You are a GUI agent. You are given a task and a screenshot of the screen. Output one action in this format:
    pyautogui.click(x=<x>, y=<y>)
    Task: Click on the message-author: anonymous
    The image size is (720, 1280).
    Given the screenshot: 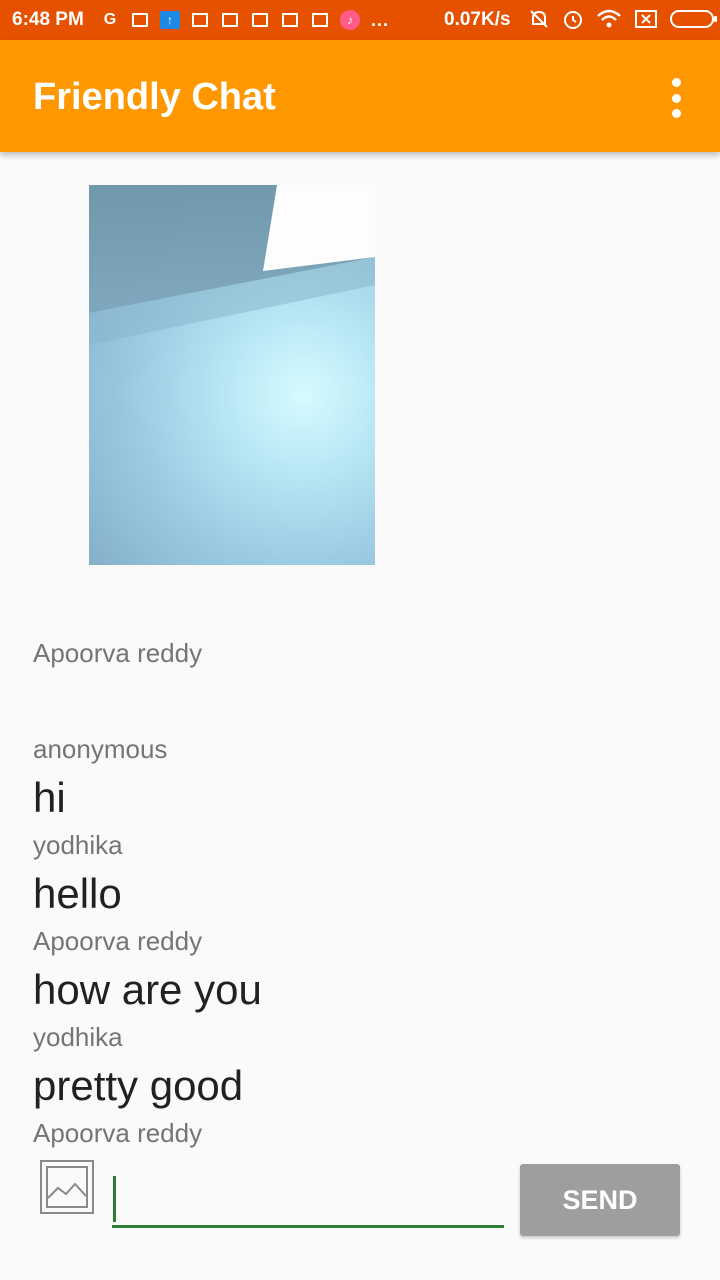 What is the action you would take?
    pyautogui.click(x=100, y=749)
    